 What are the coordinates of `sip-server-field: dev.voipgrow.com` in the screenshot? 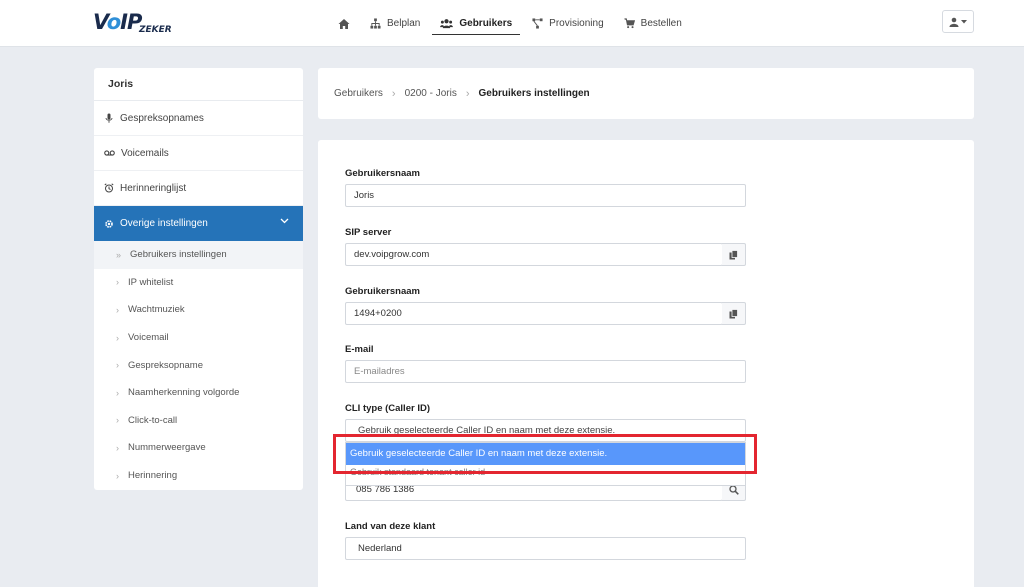 It's located at (534, 254).